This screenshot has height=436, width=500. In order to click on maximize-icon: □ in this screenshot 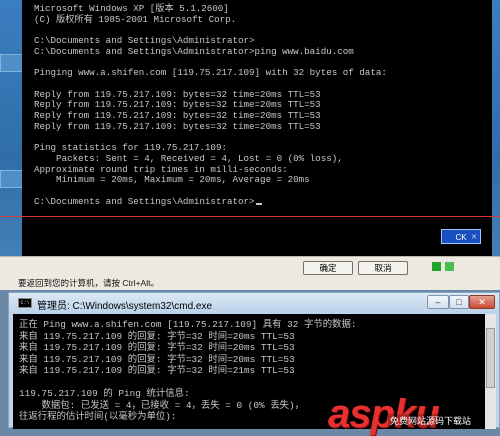, I will do `click(459, 302)`.